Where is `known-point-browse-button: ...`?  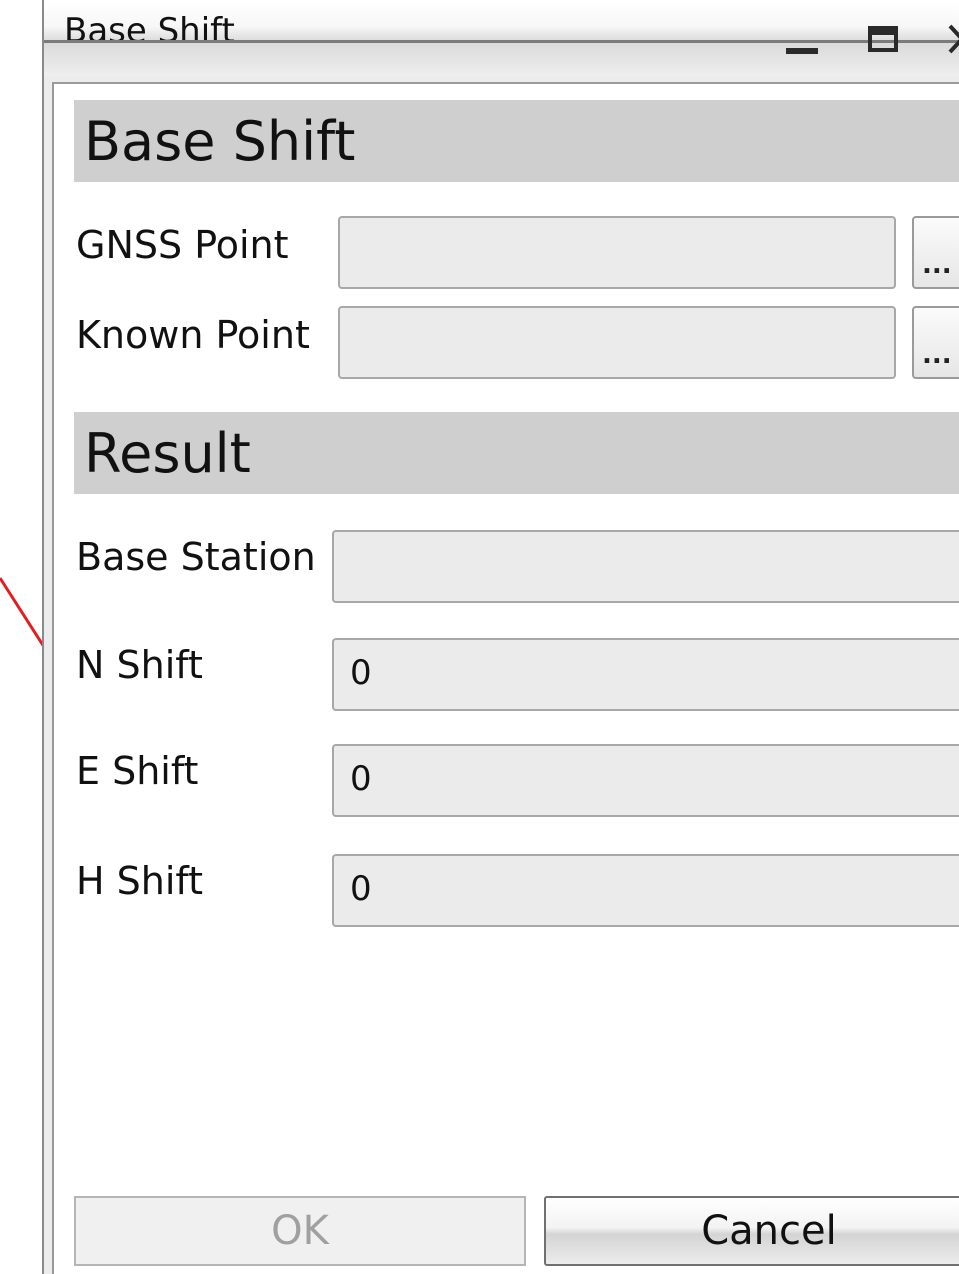
known-point-browse-button: ... is located at coordinates (935, 342).